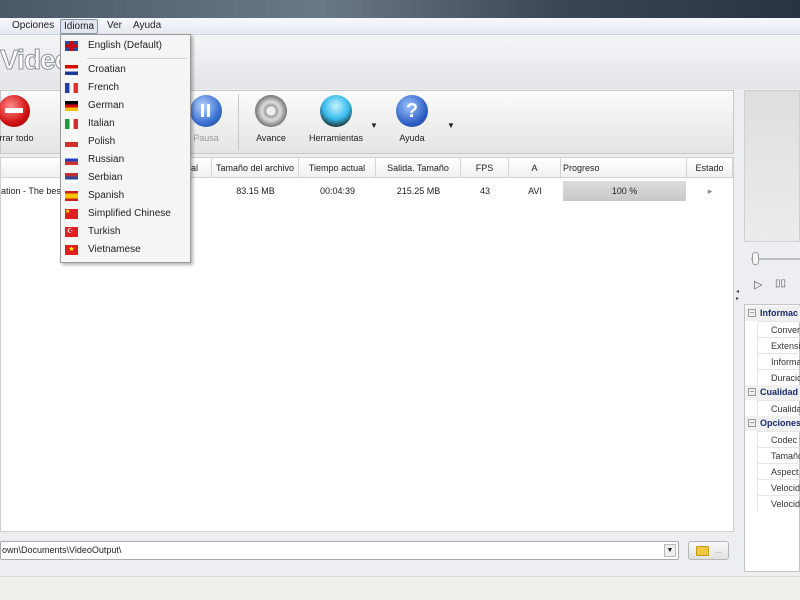 The image size is (800, 600). I want to click on status-bar, so click(400, 588).